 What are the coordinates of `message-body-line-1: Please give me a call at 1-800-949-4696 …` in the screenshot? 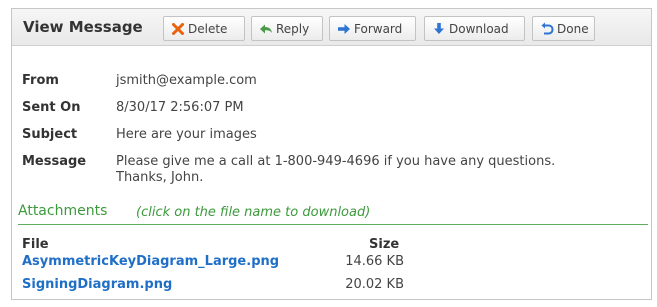 It's located at (336, 161).